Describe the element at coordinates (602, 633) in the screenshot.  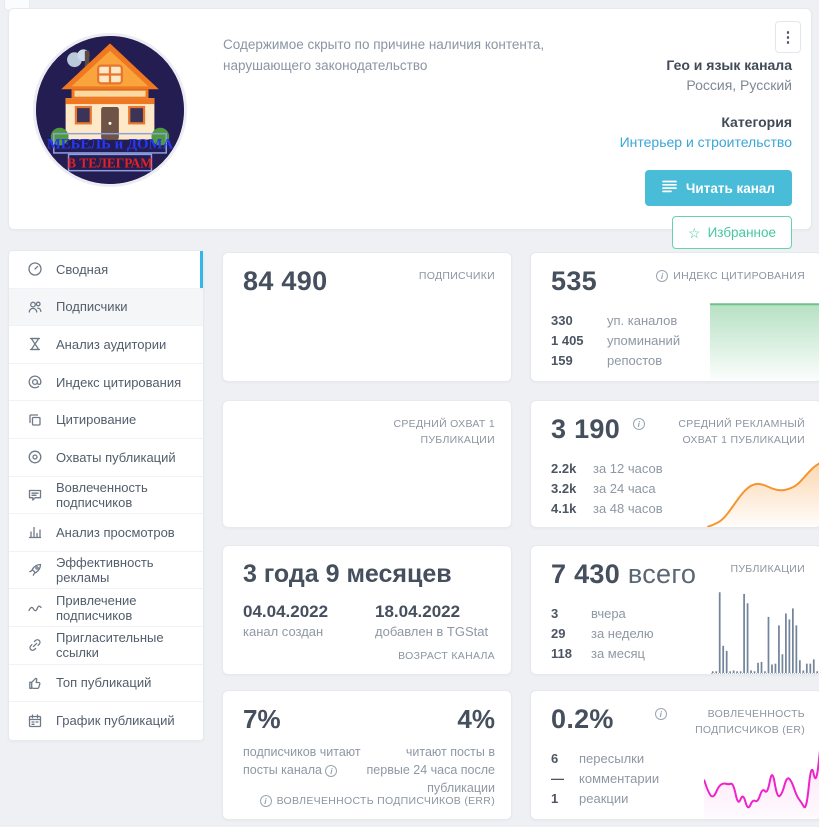
I see `publications-stats: 3 вчера 29 за неделю 118 за месяц` at that location.